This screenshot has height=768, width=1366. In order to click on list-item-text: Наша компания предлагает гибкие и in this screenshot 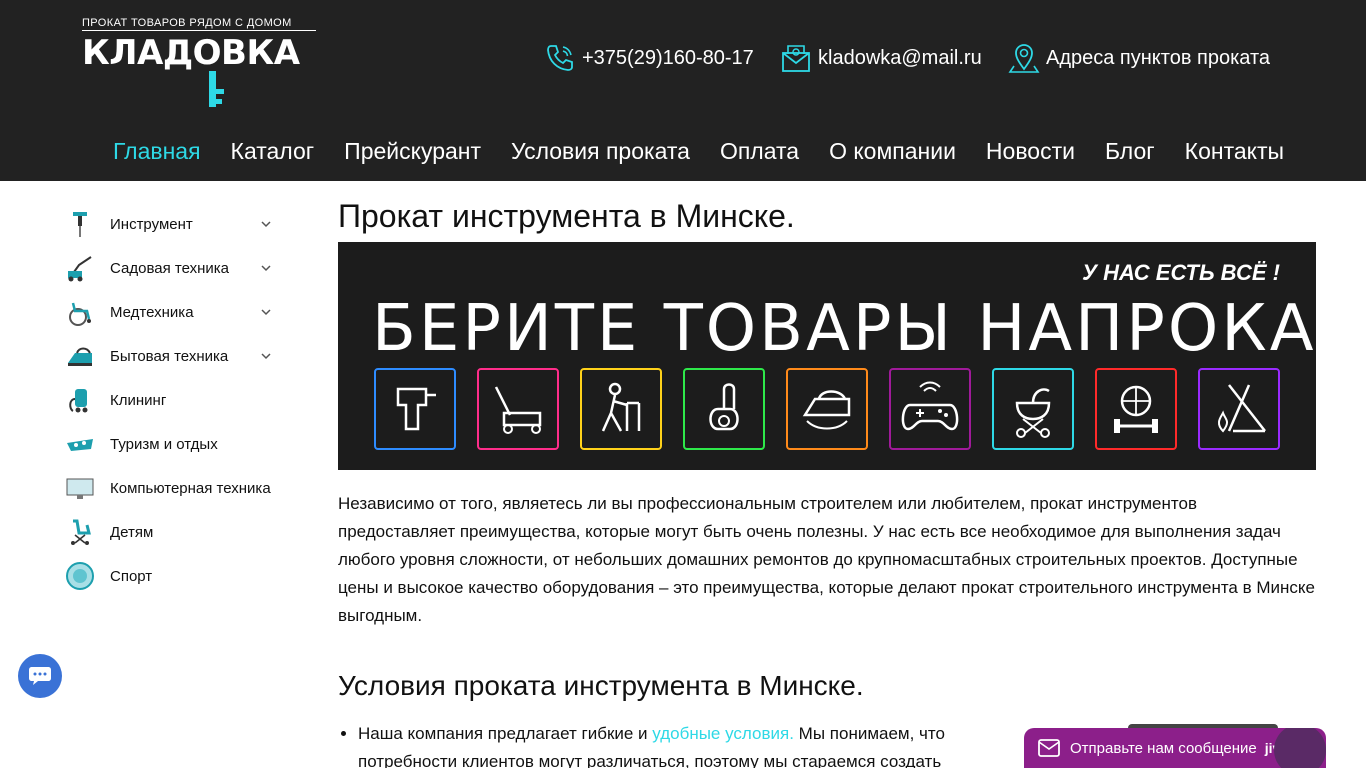, I will do `click(505, 733)`.